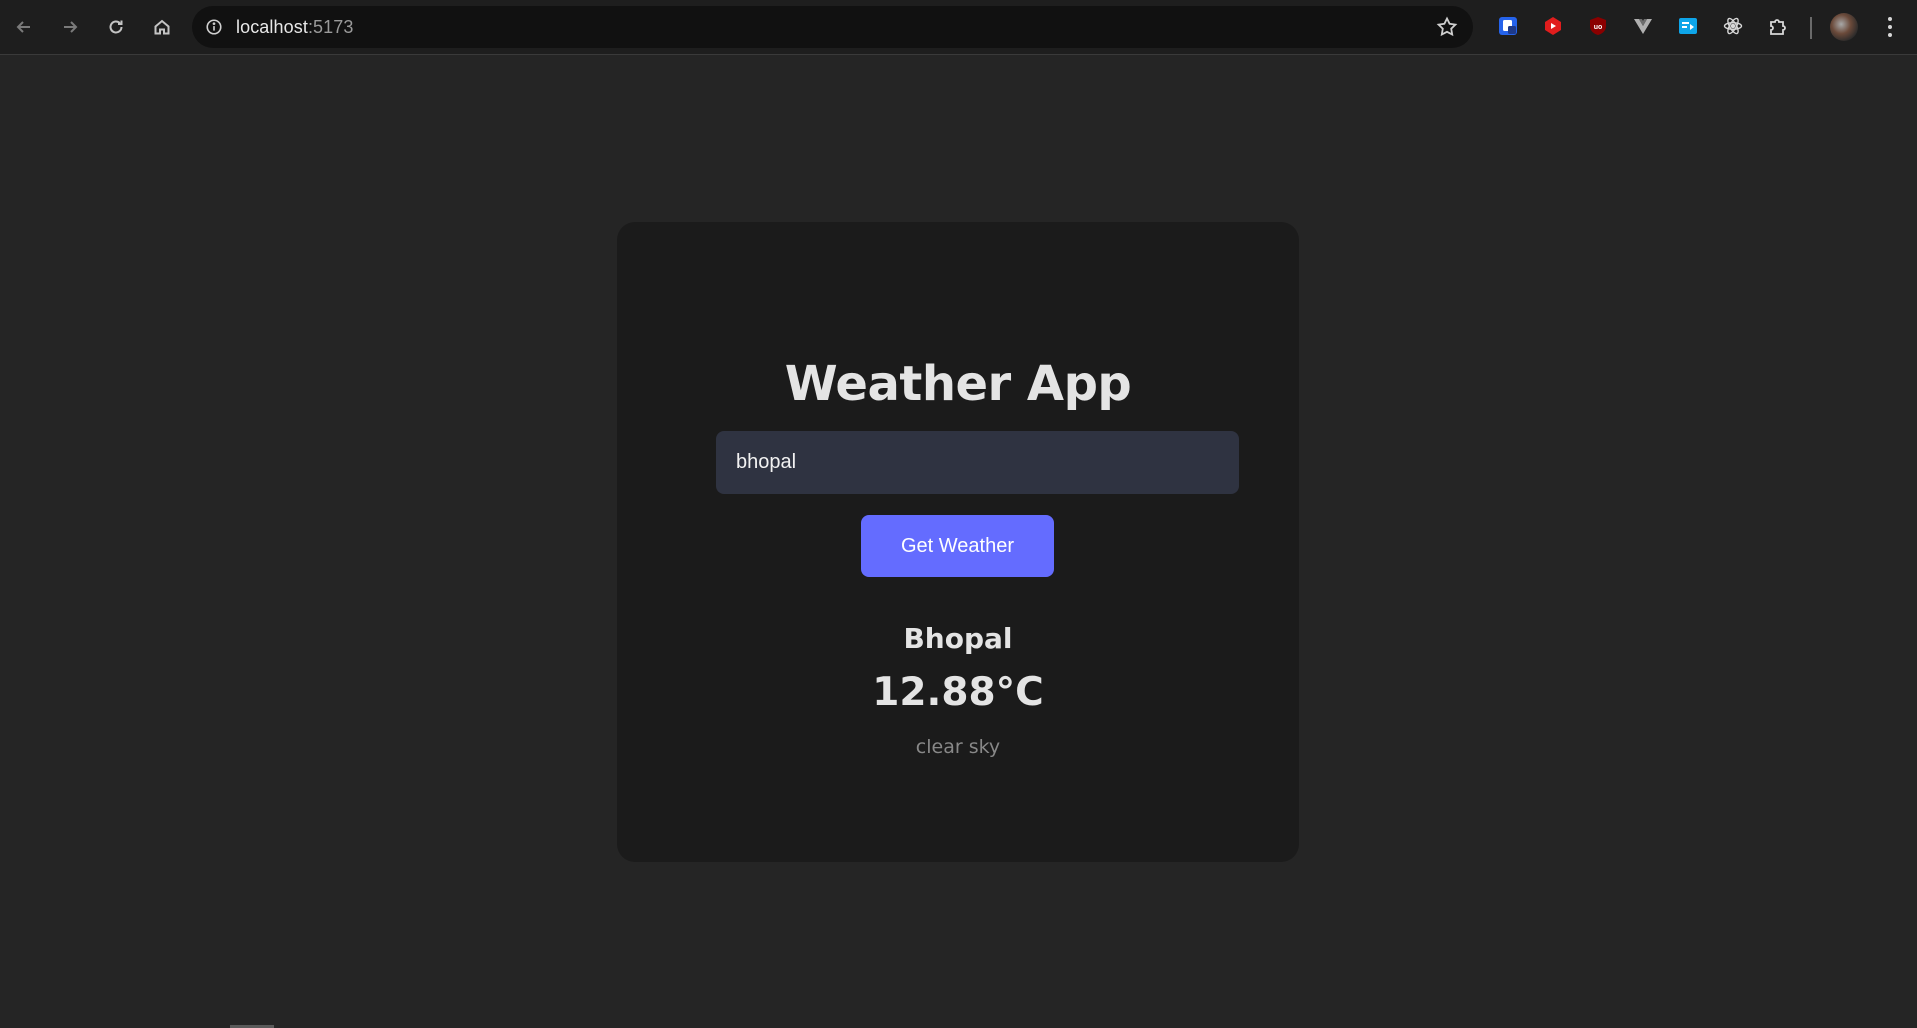 This screenshot has height=1028, width=1917. I want to click on url-port: :5173, so click(330, 26).